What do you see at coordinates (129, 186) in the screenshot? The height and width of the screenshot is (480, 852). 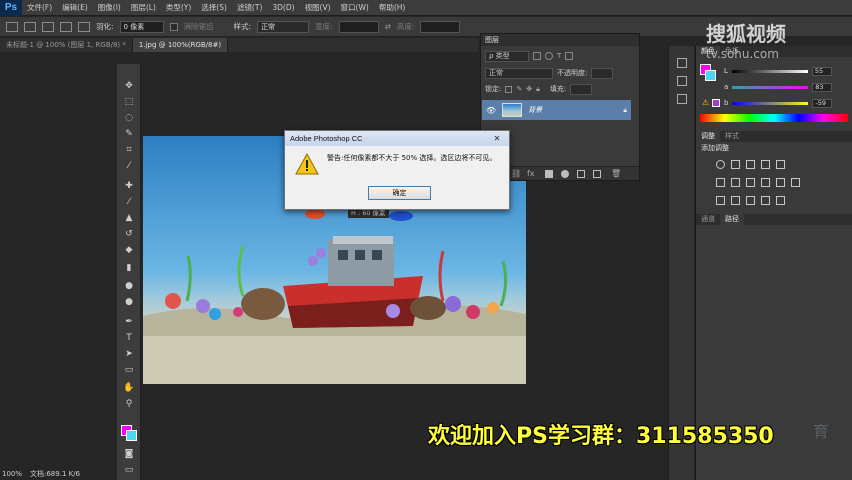 I see `healing-tool-icon: ✚` at bounding box center [129, 186].